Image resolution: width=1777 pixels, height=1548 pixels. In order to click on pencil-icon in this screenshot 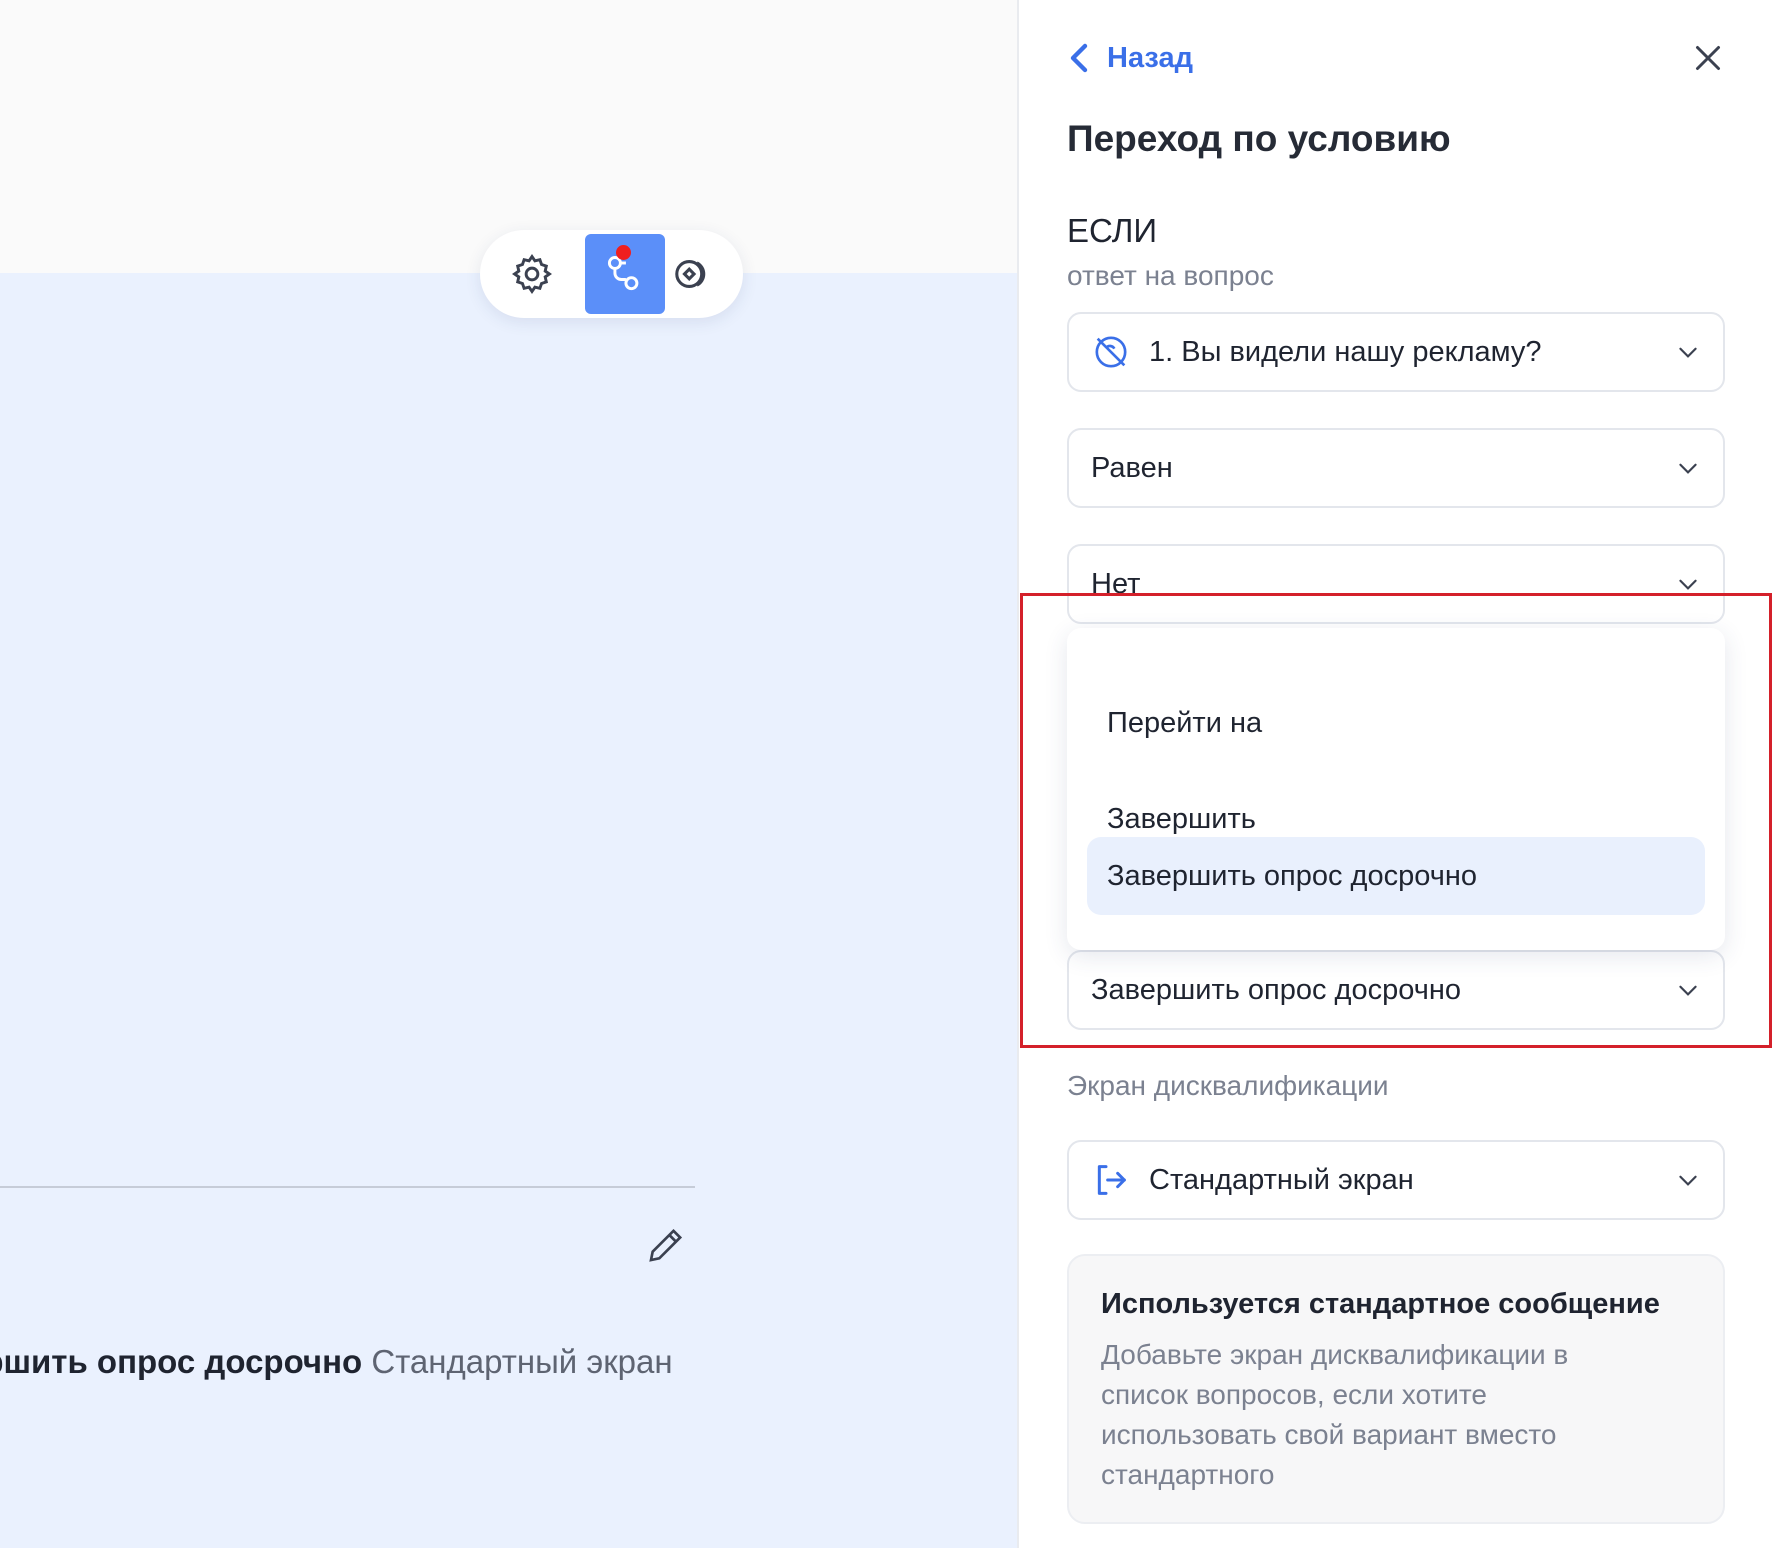, I will do `click(666, 1245)`.